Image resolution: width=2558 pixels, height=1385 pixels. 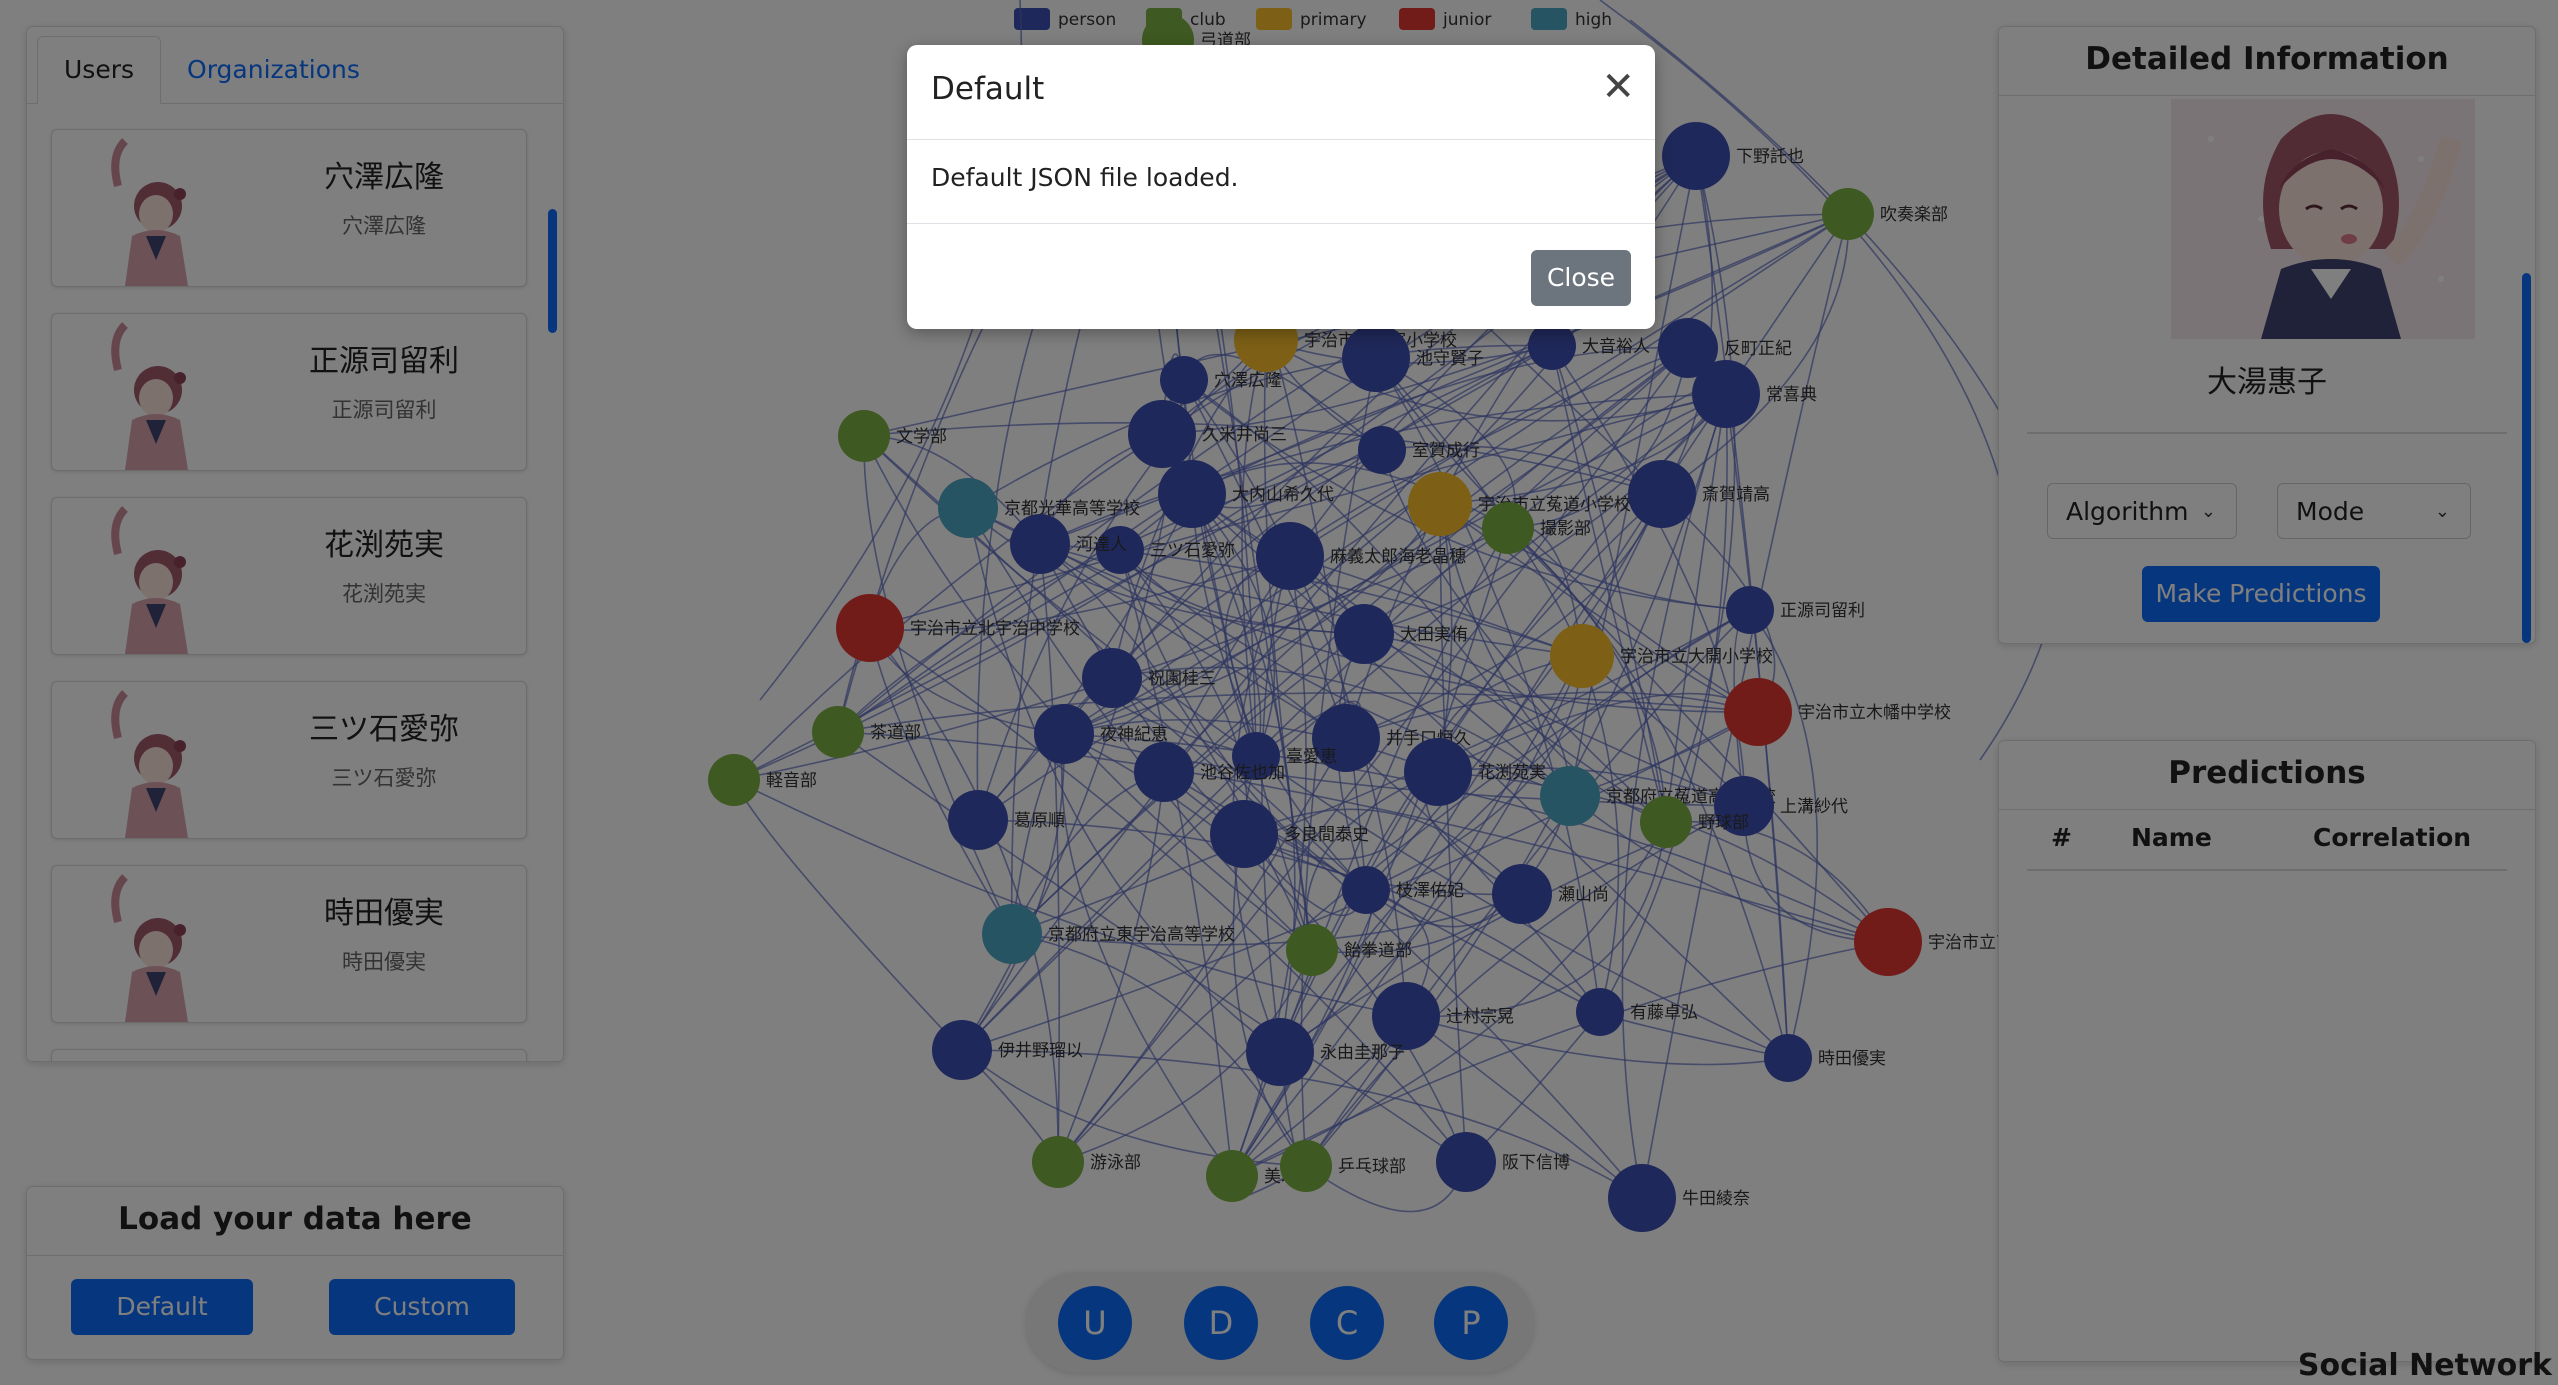 I want to click on modal-message: Default JSON file loaded., so click(x=1085, y=177).